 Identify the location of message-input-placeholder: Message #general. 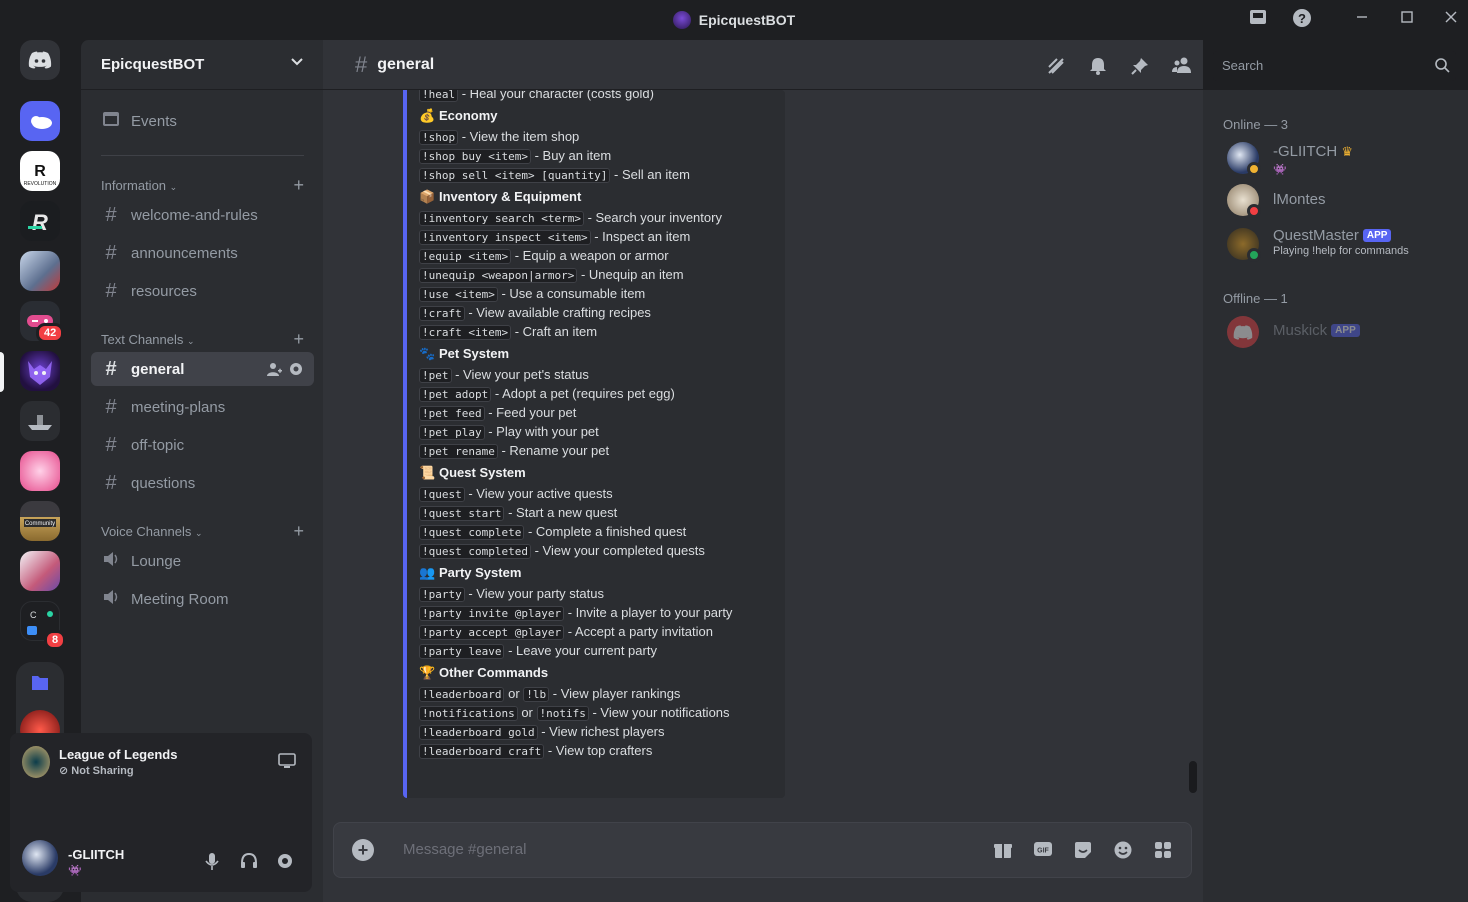
(464, 849).